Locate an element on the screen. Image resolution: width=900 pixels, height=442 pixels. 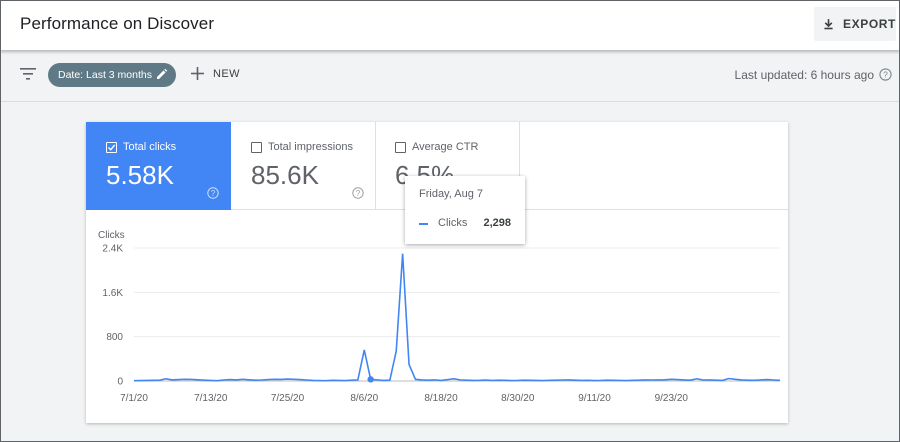
highlighted-data-point is located at coordinates (370, 379).